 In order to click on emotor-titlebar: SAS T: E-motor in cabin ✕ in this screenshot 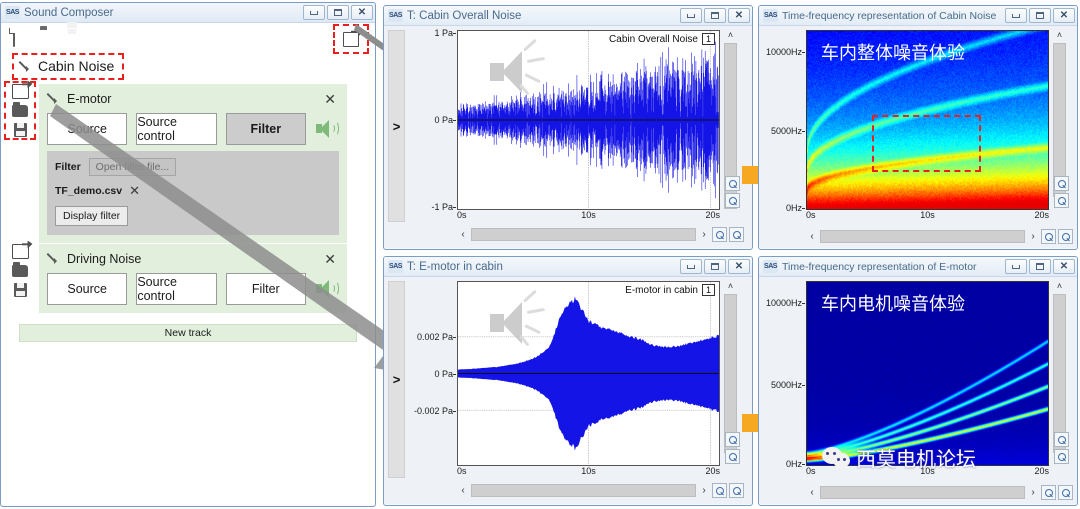, I will do `click(568, 267)`.